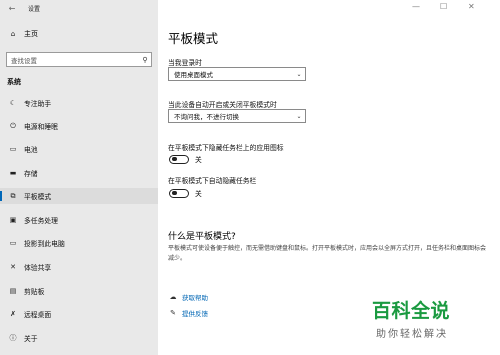 The image size is (500, 355). I want to click on close-button: ✕, so click(471, 6).